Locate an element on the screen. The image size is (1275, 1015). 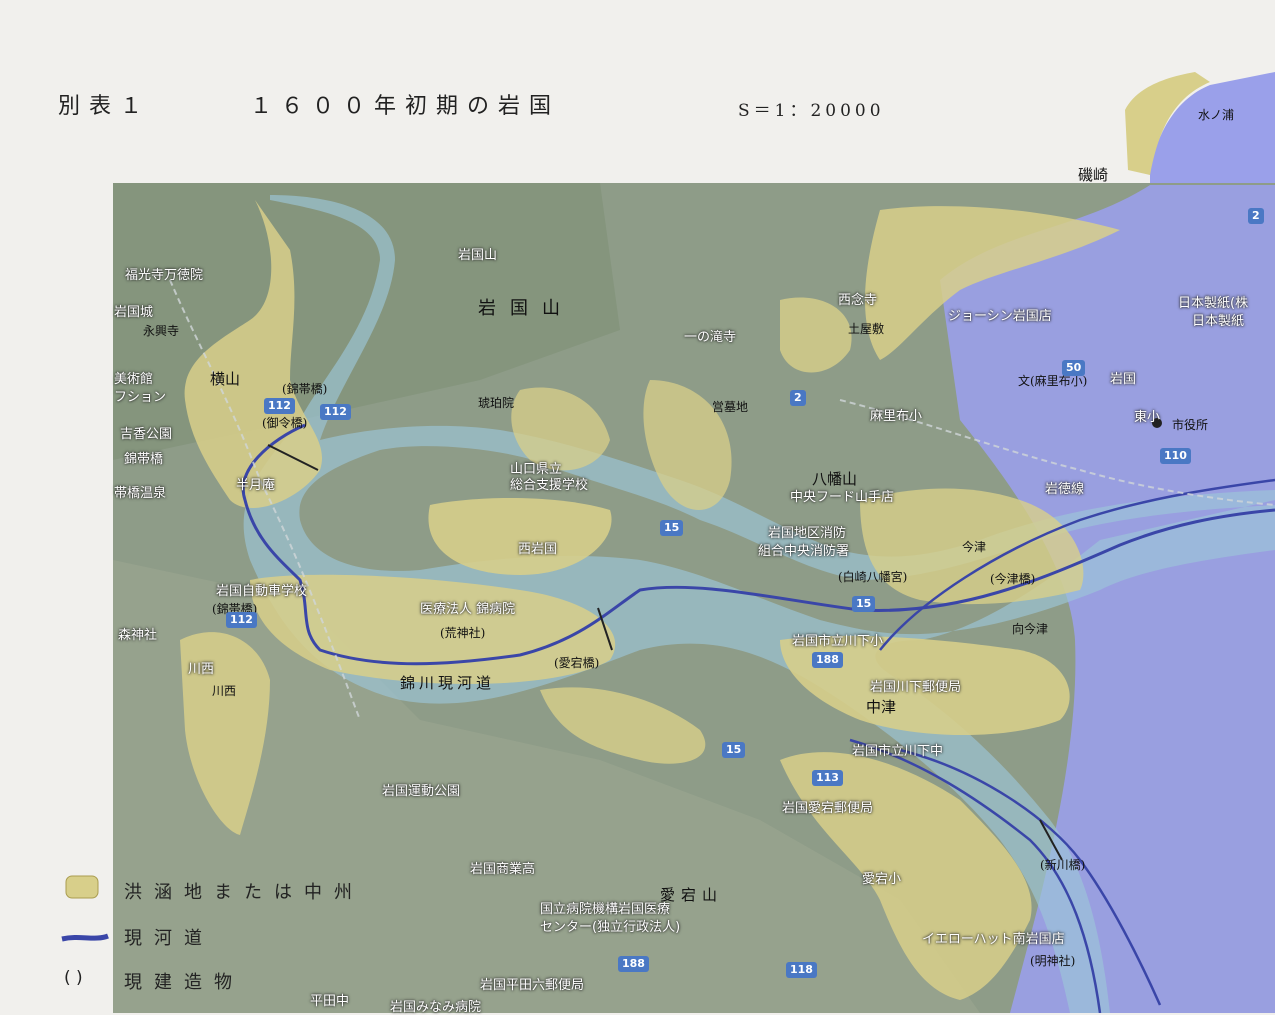
place-iwakuni-castle: 岩国城 is located at coordinates (133, 310).